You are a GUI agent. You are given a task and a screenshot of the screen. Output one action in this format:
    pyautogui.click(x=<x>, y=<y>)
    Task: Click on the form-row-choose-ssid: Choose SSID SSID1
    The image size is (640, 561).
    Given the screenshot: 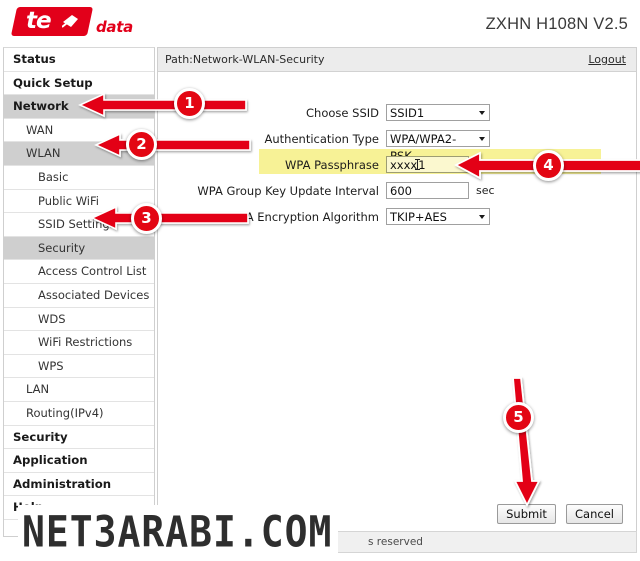 What is the action you would take?
    pyautogui.click(x=397, y=112)
    